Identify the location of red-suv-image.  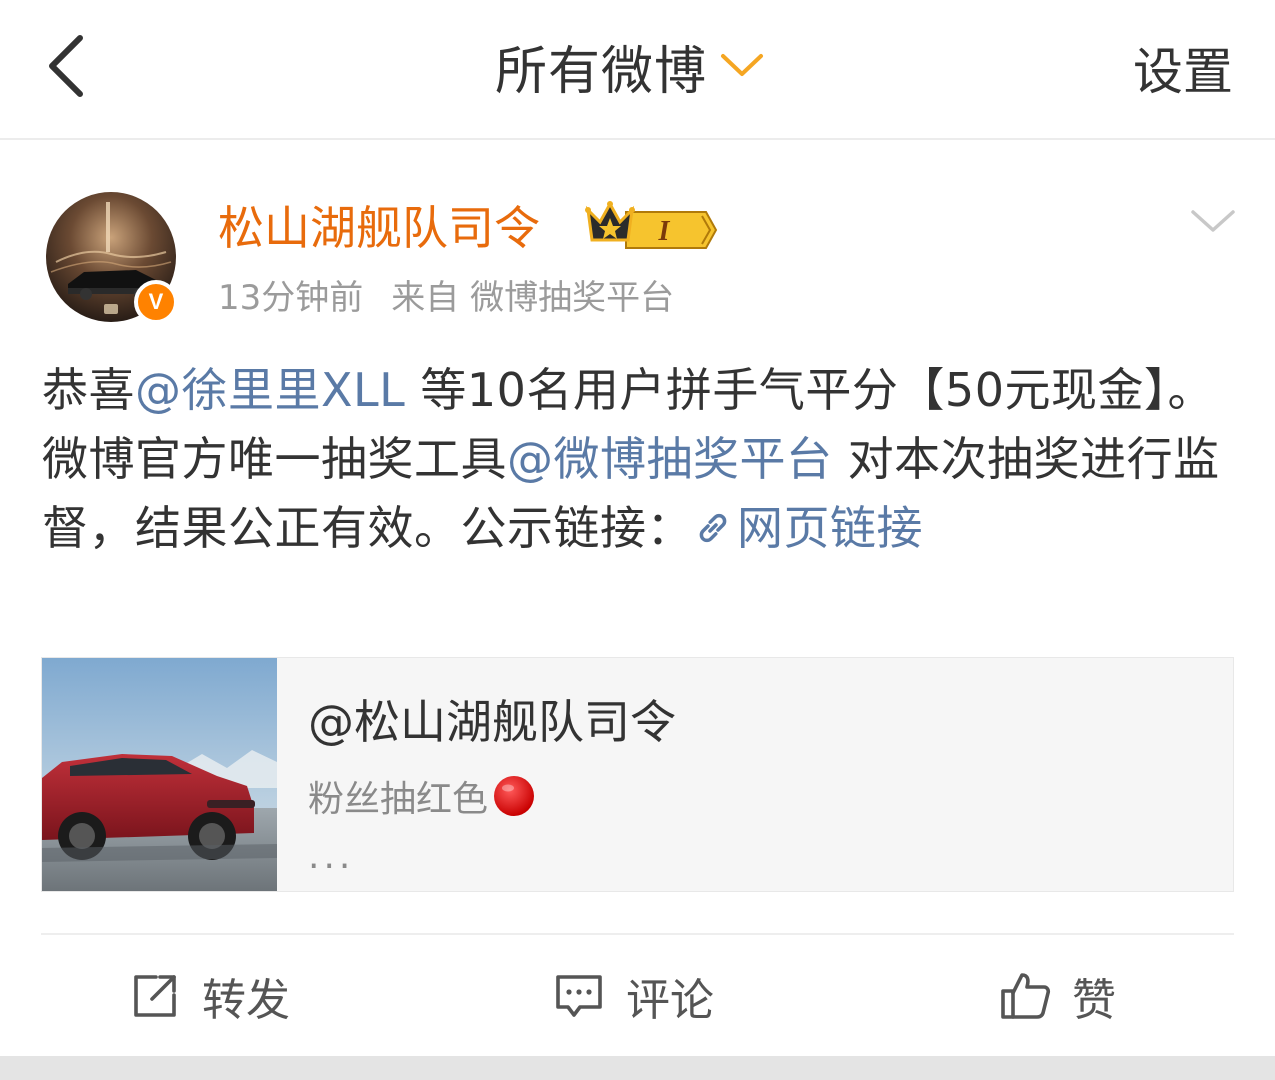
(159, 774).